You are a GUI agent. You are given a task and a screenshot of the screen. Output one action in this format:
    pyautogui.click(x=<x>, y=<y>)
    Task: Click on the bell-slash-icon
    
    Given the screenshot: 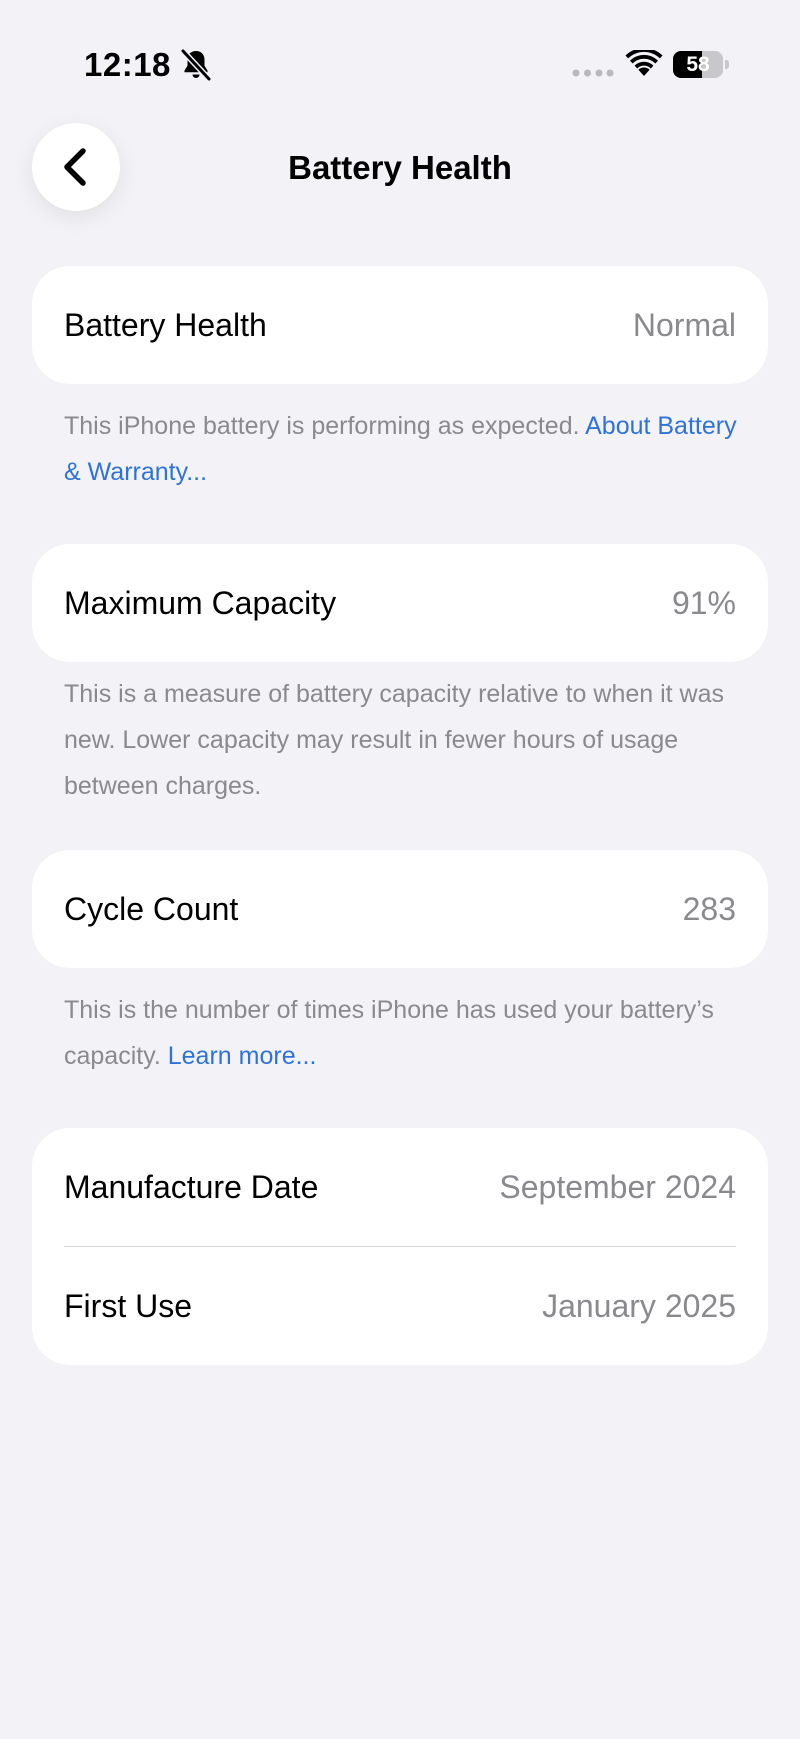 What is the action you would take?
    pyautogui.click(x=196, y=65)
    